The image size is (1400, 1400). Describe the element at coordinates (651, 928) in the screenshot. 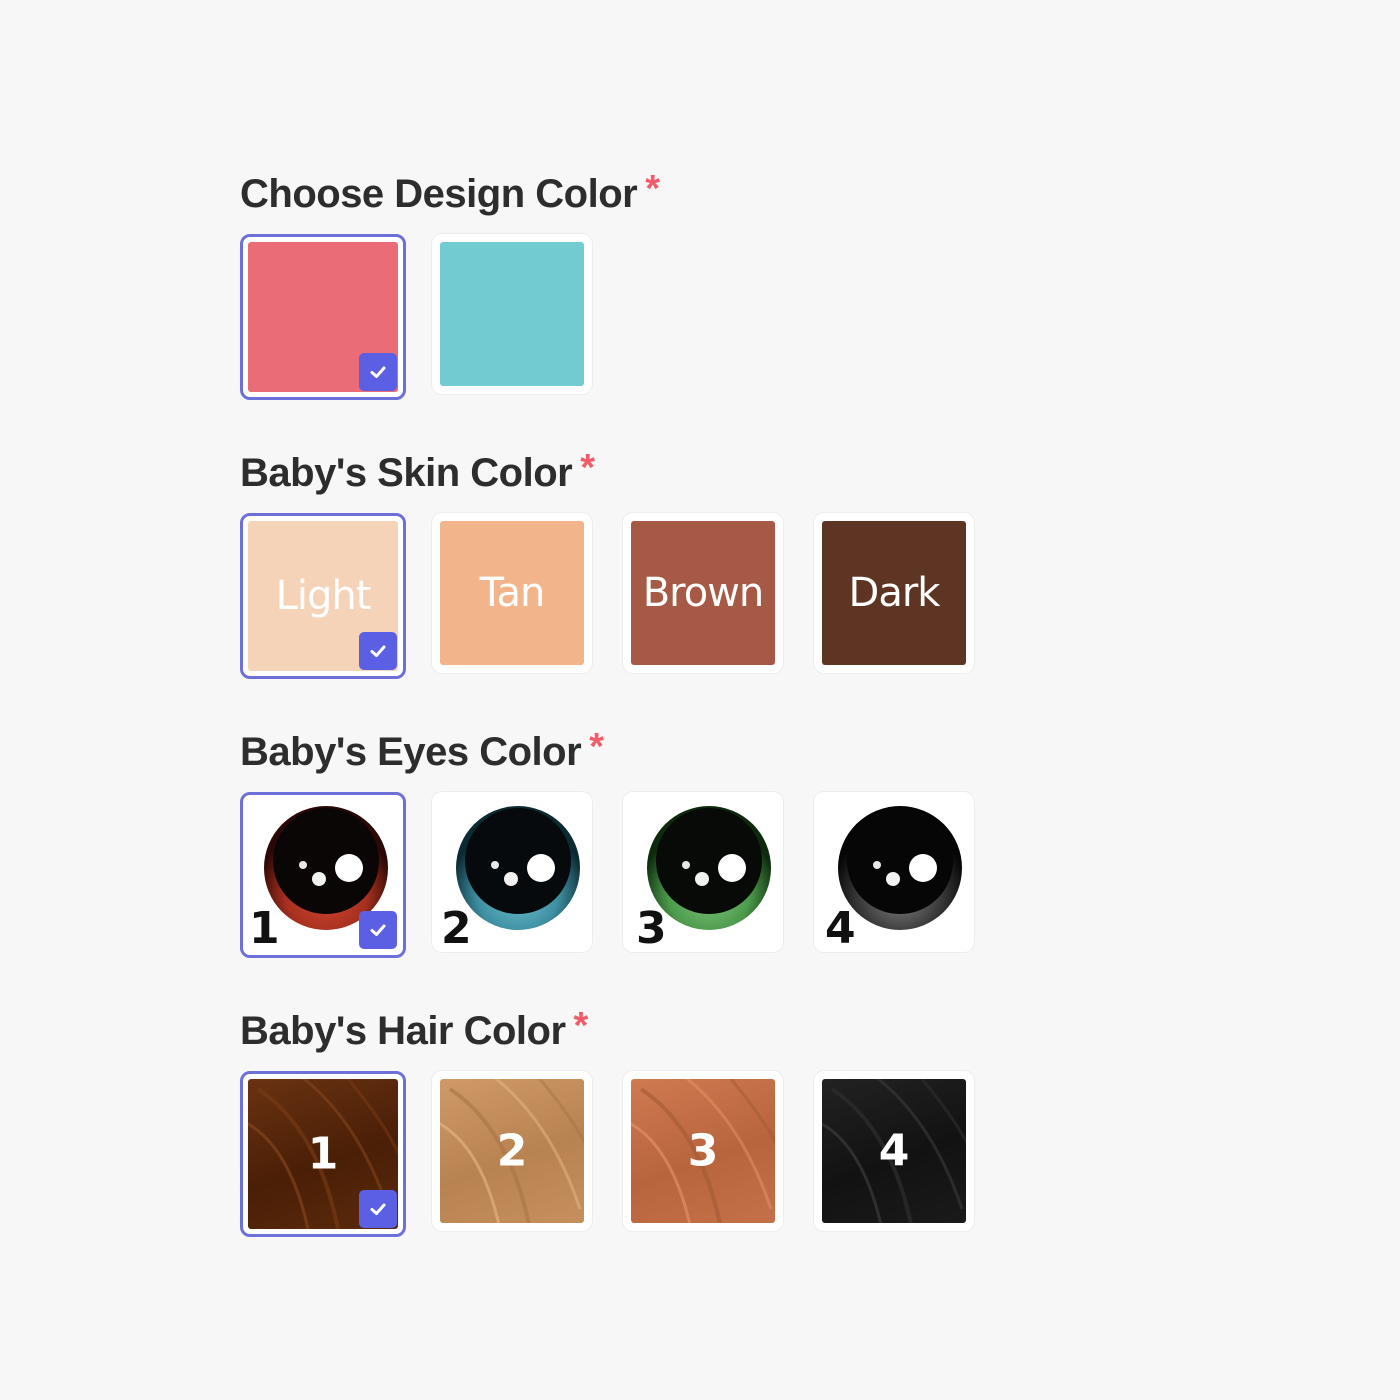

I see `eye-option-number: 3` at that location.